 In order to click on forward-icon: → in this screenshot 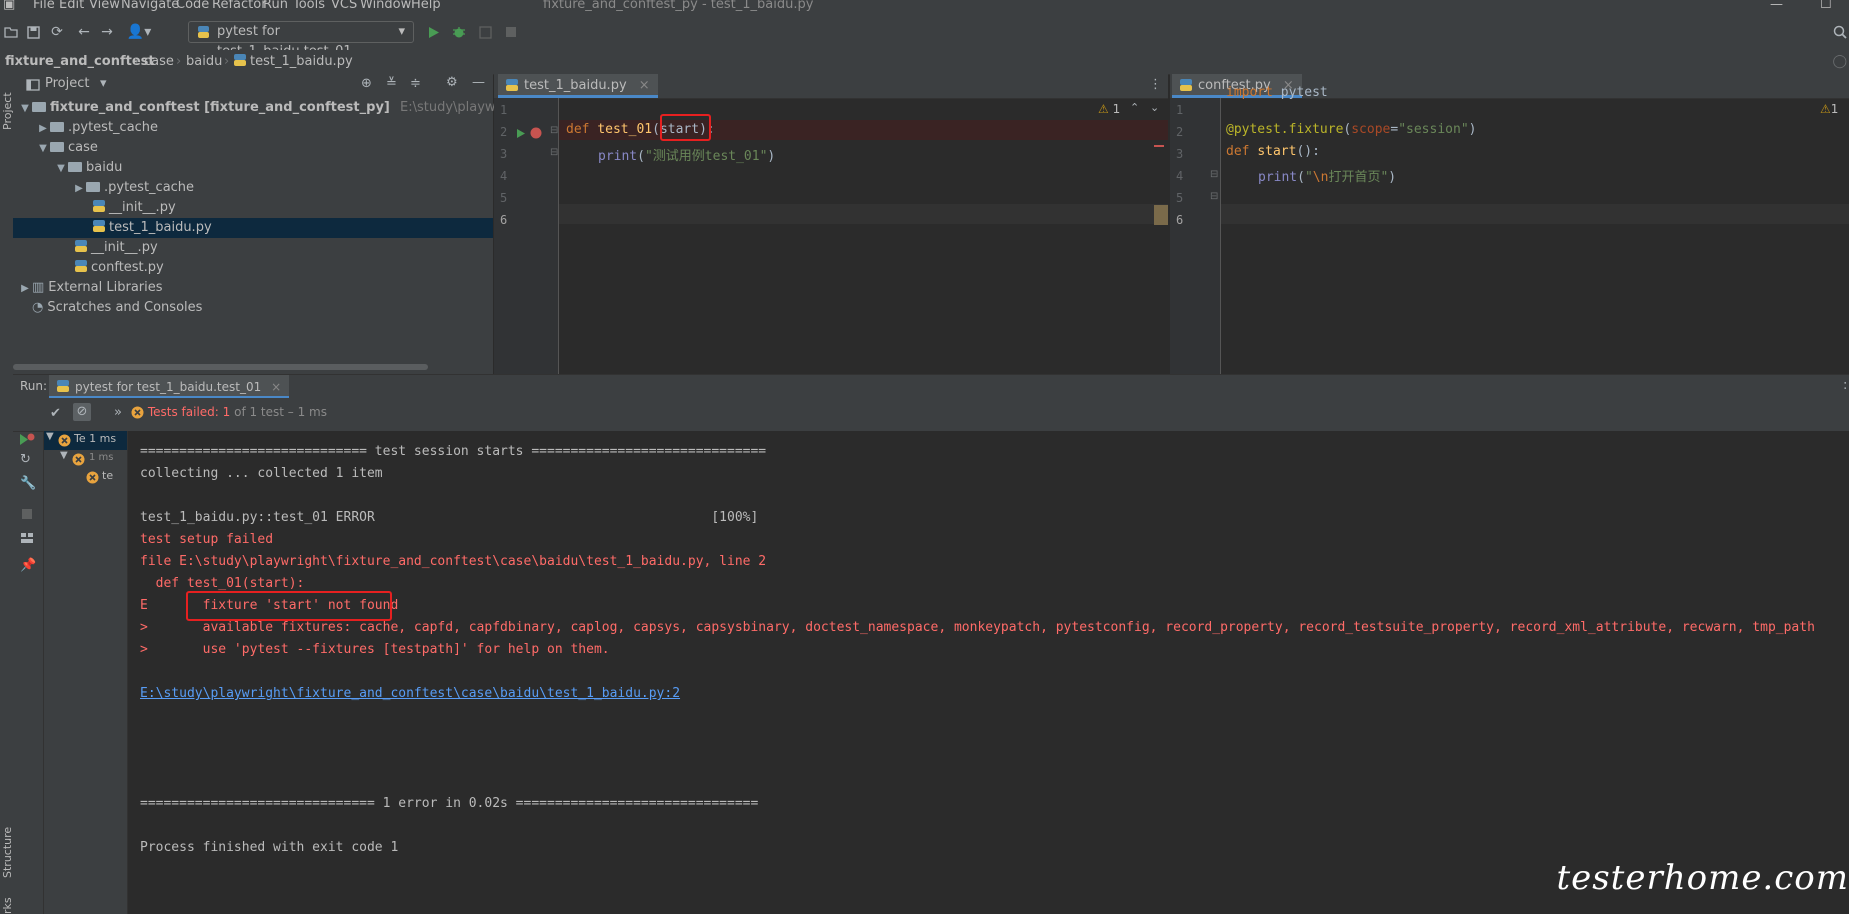, I will do `click(107, 32)`.